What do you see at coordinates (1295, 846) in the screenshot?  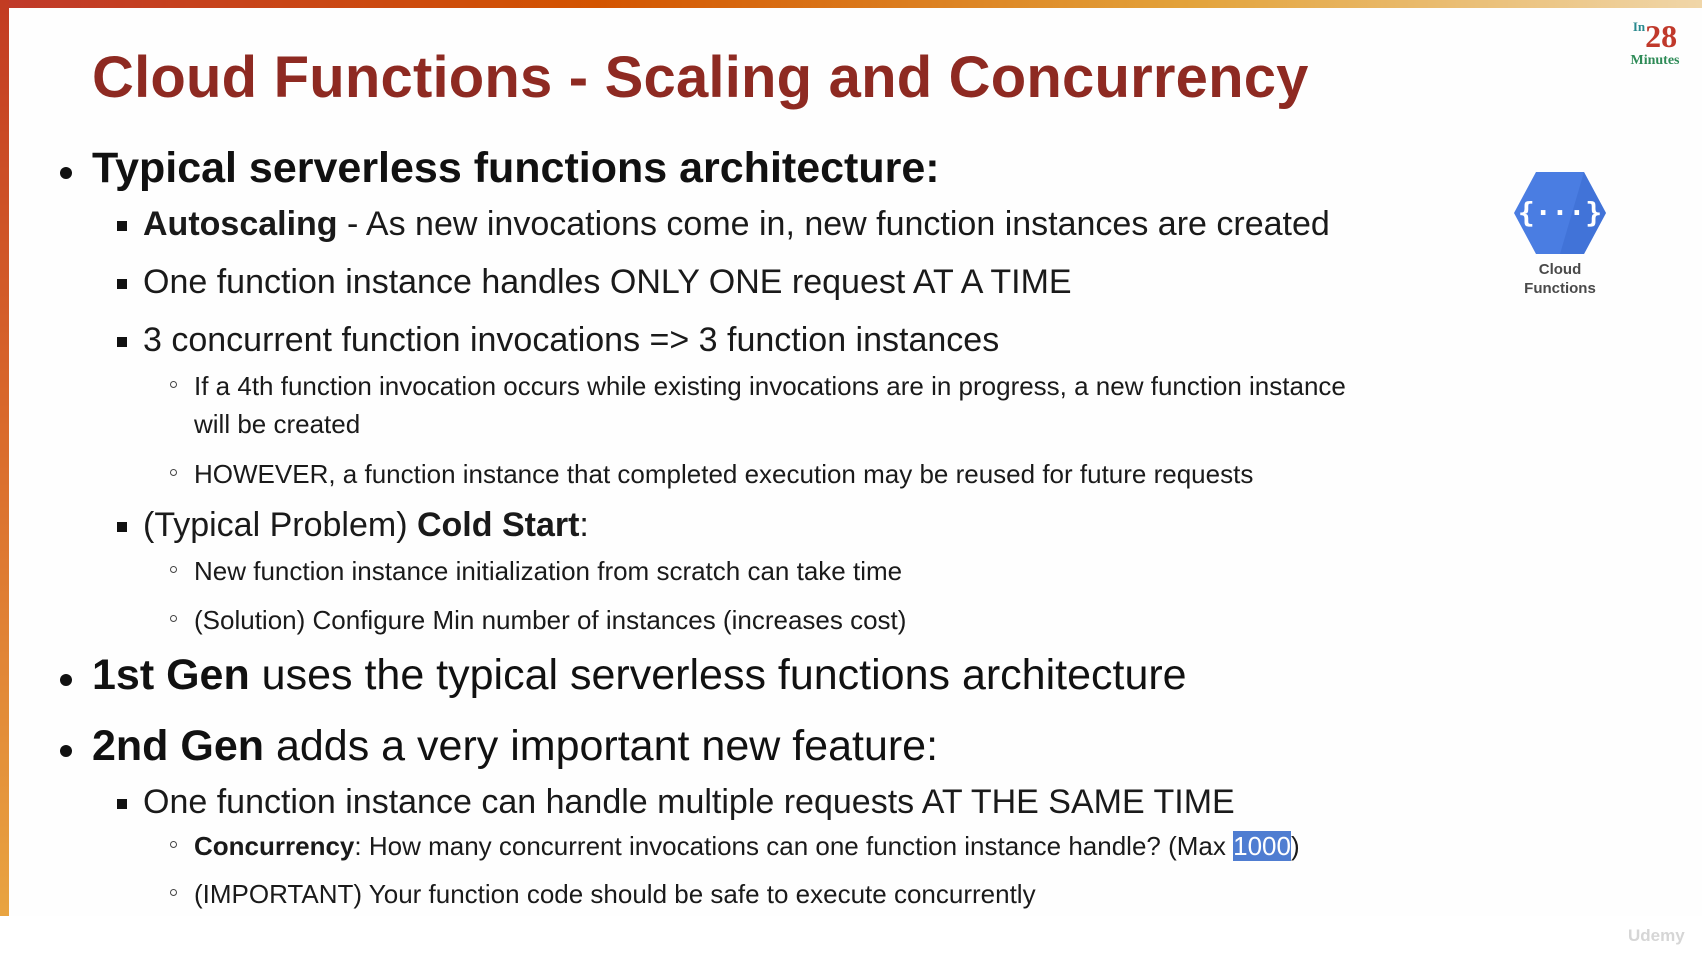 I see `concurrency-end: )` at bounding box center [1295, 846].